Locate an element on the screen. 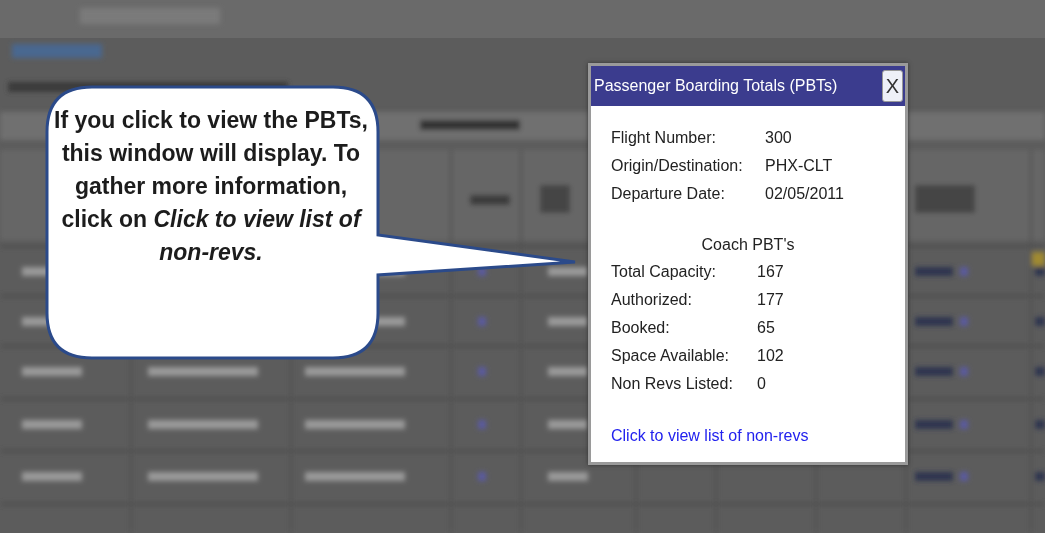 Image resolution: width=1045 pixels, height=533 pixels. popup-title: Passenger Boarding Totals (PBTs) is located at coordinates (716, 86).